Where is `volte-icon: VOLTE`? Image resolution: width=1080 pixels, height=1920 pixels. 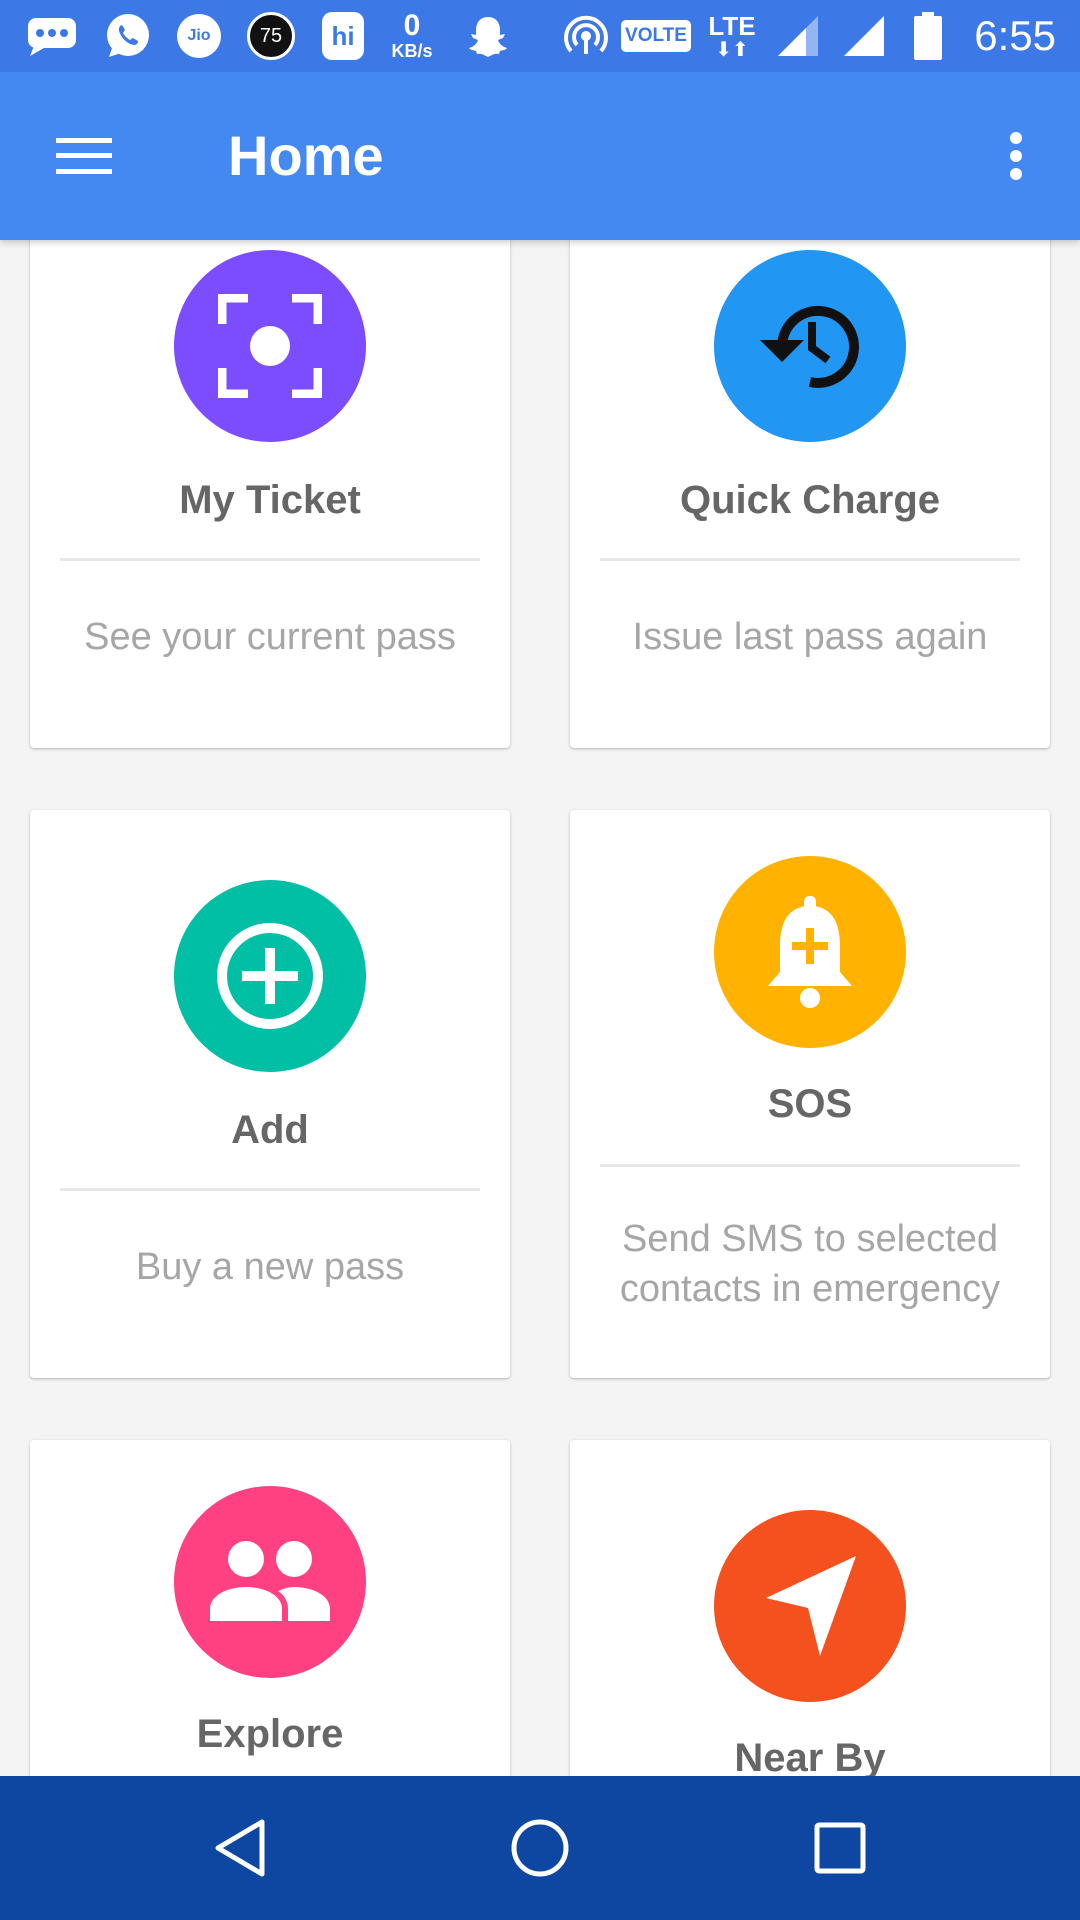 volte-icon: VOLTE is located at coordinates (656, 36).